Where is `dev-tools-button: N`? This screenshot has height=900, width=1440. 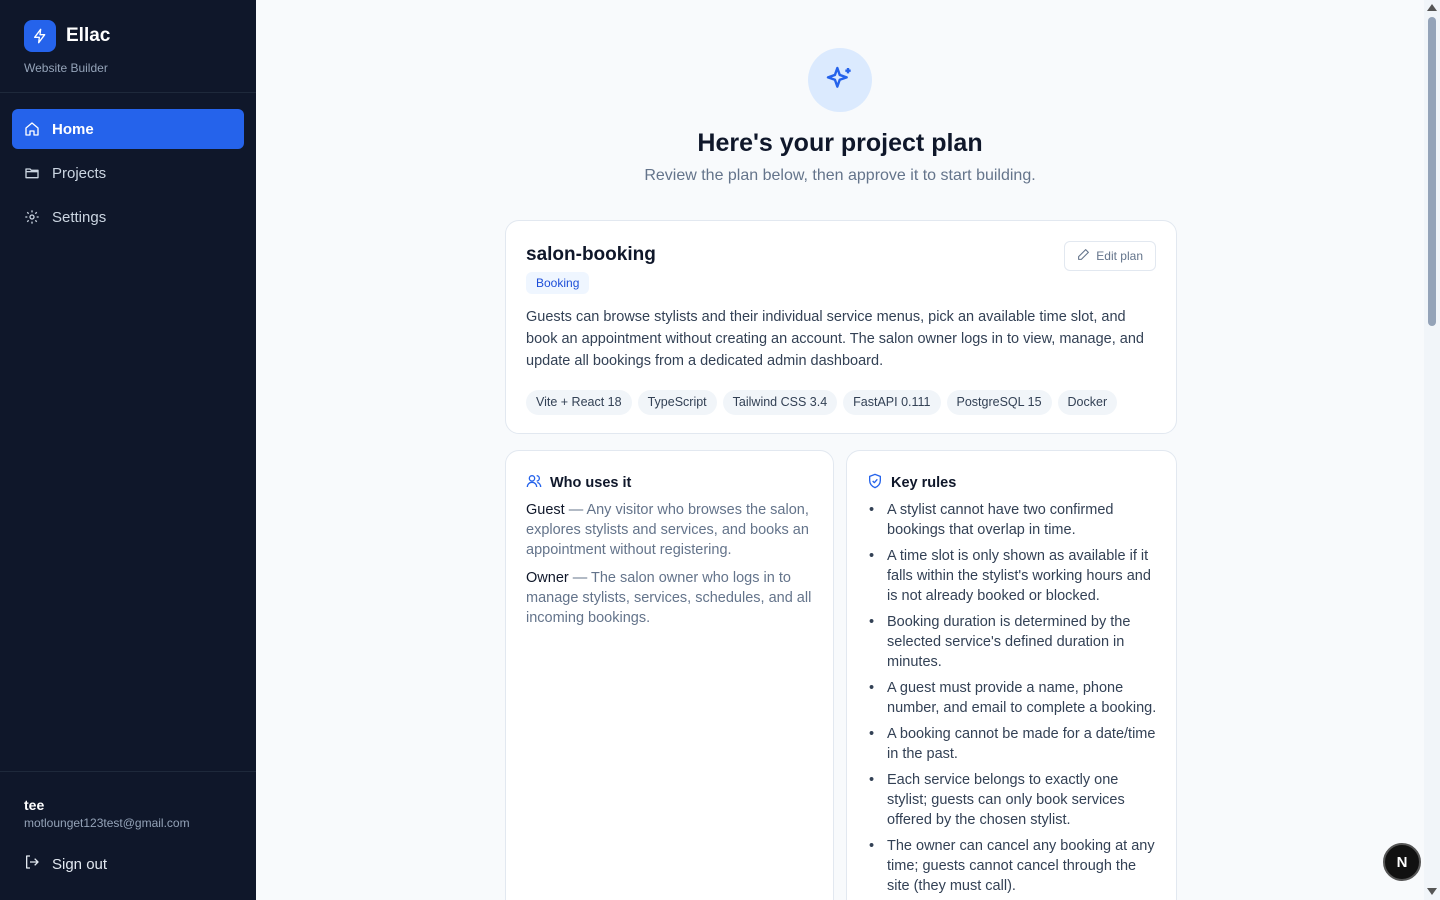
dev-tools-button: N is located at coordinates (1402, 862).